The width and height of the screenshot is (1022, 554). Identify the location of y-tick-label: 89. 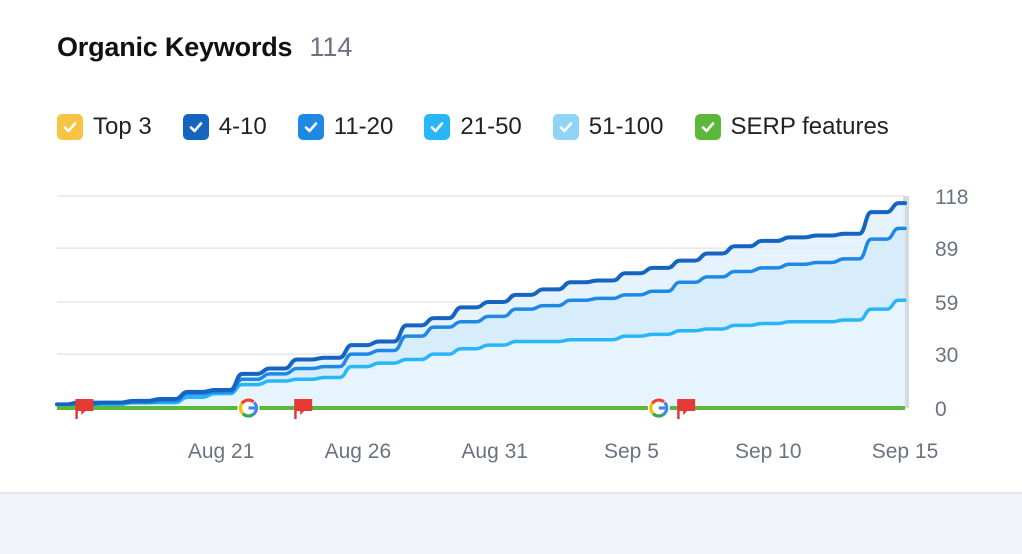
(946, 249).